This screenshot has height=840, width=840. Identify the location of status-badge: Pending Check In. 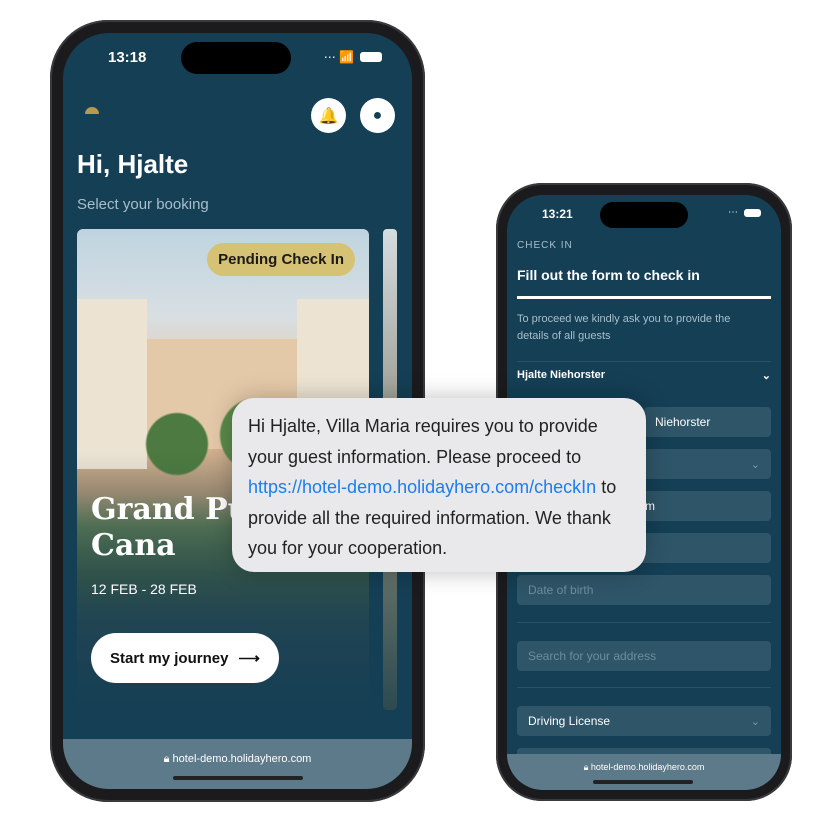
(281, 259).